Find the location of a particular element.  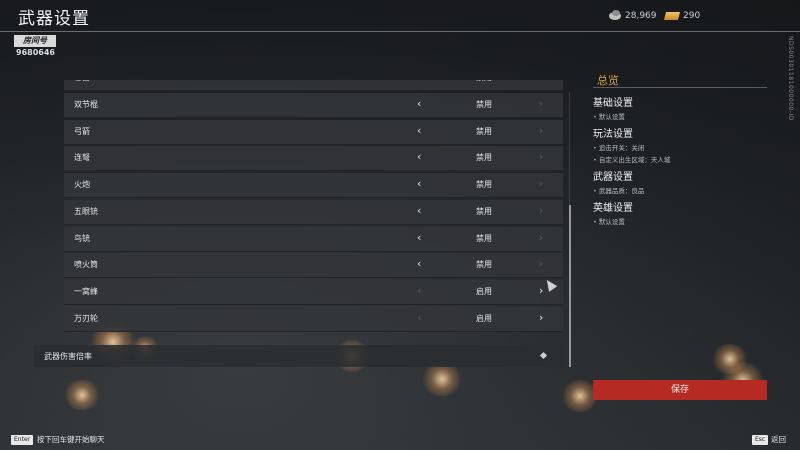

chat-hint: 按下回车键开始聊天 is located at coordinates (71, 440).